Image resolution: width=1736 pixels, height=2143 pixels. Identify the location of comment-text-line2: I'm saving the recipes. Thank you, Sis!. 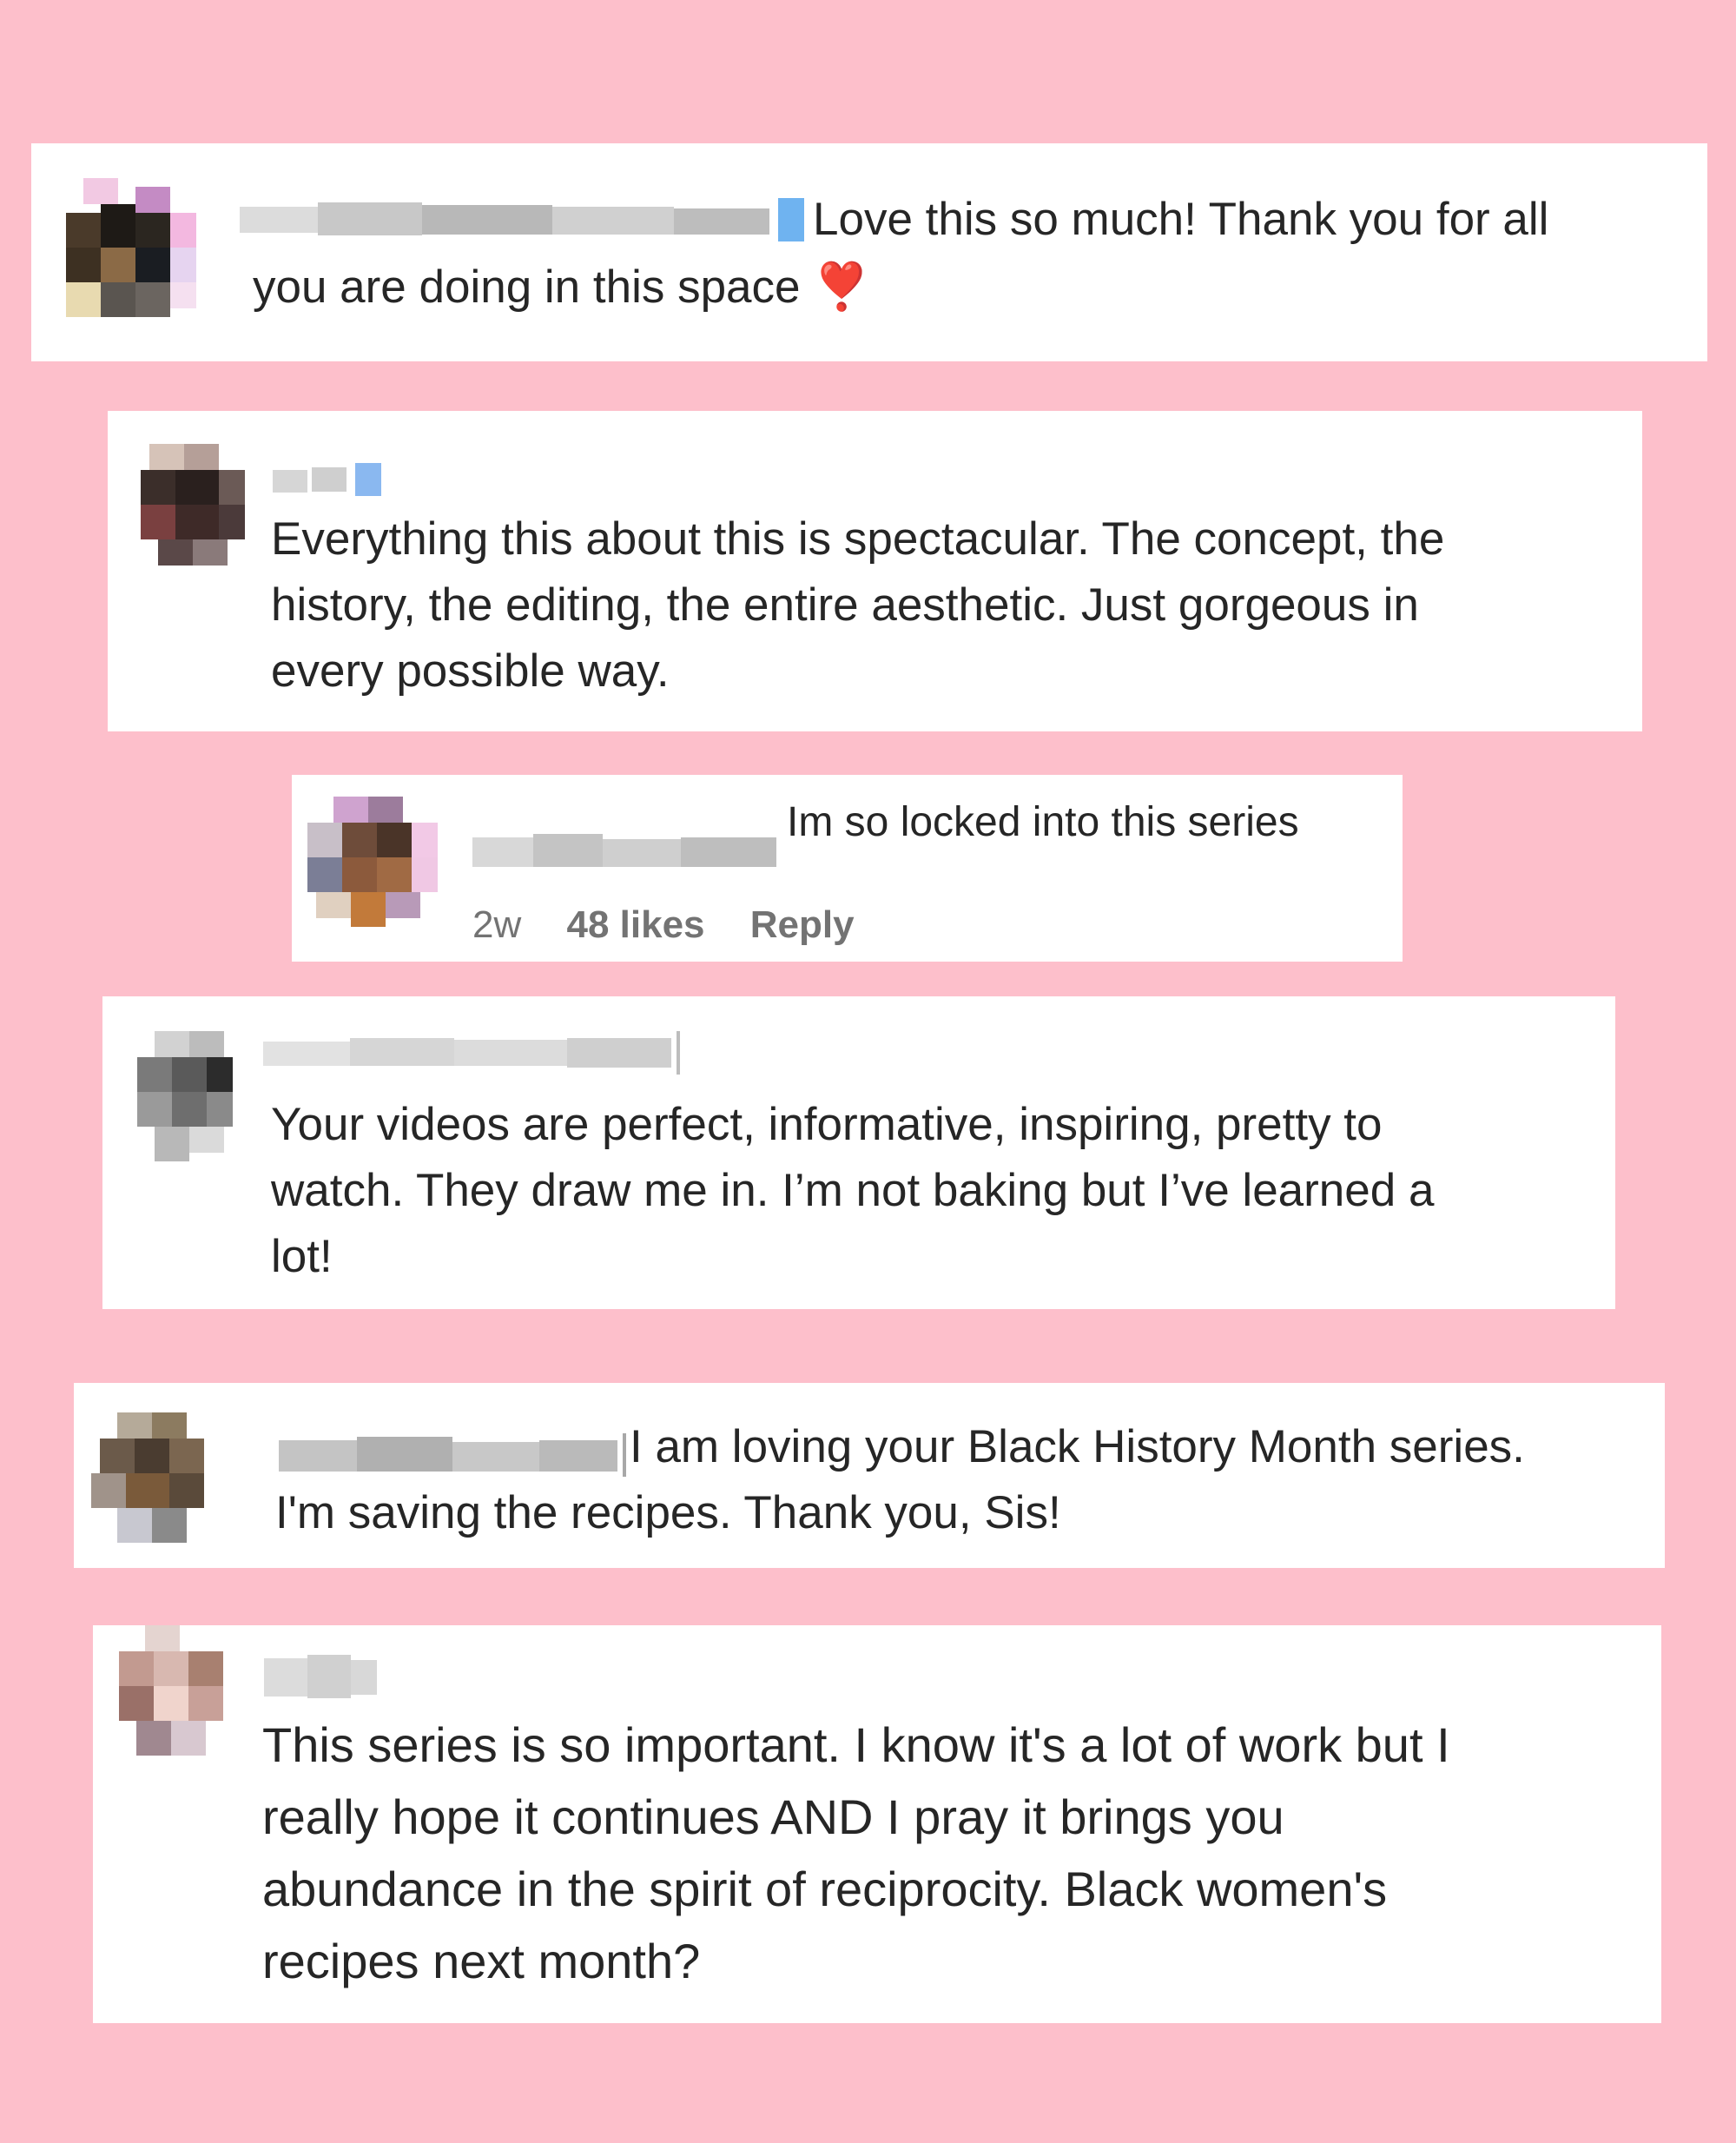
(668, 1512).